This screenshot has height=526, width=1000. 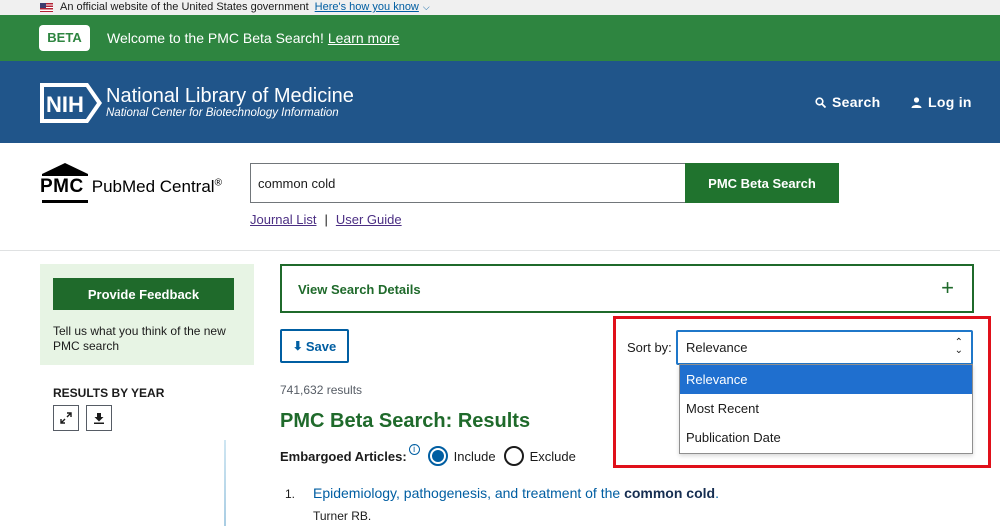 What do you see at coordinates (46, 7) in the screenshot?
I see `us-flag-icon` at bounding box center [46, 7].